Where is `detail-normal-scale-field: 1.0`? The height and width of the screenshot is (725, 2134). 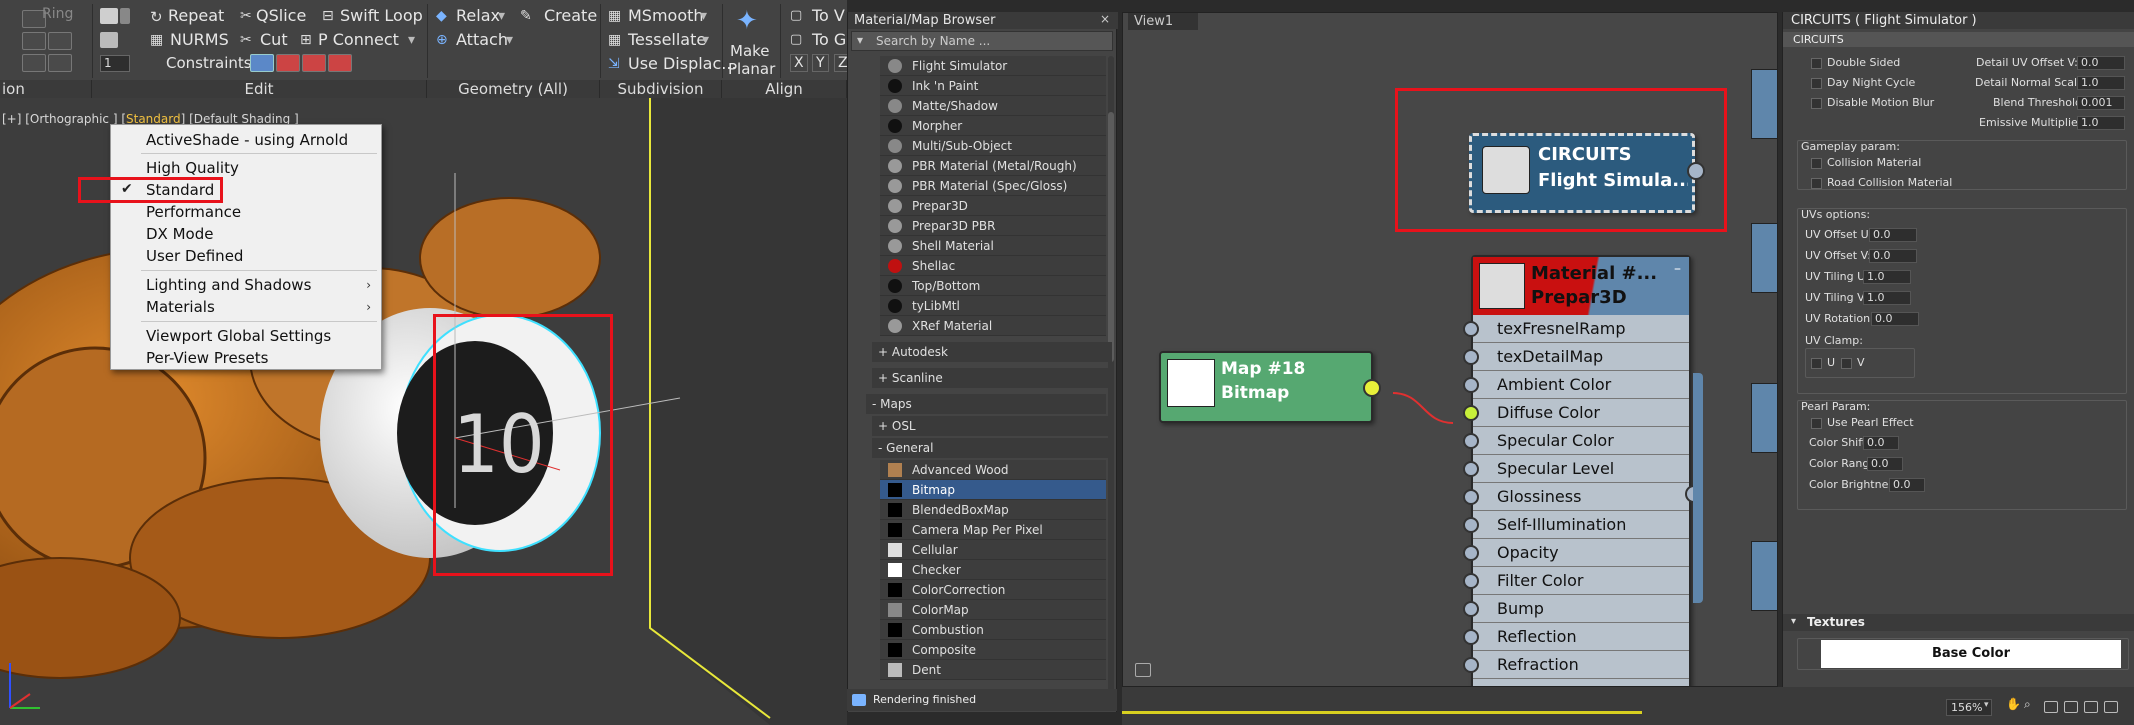
detail-normal-scale-field: 1.0 is located at coordinates (2101, 83).